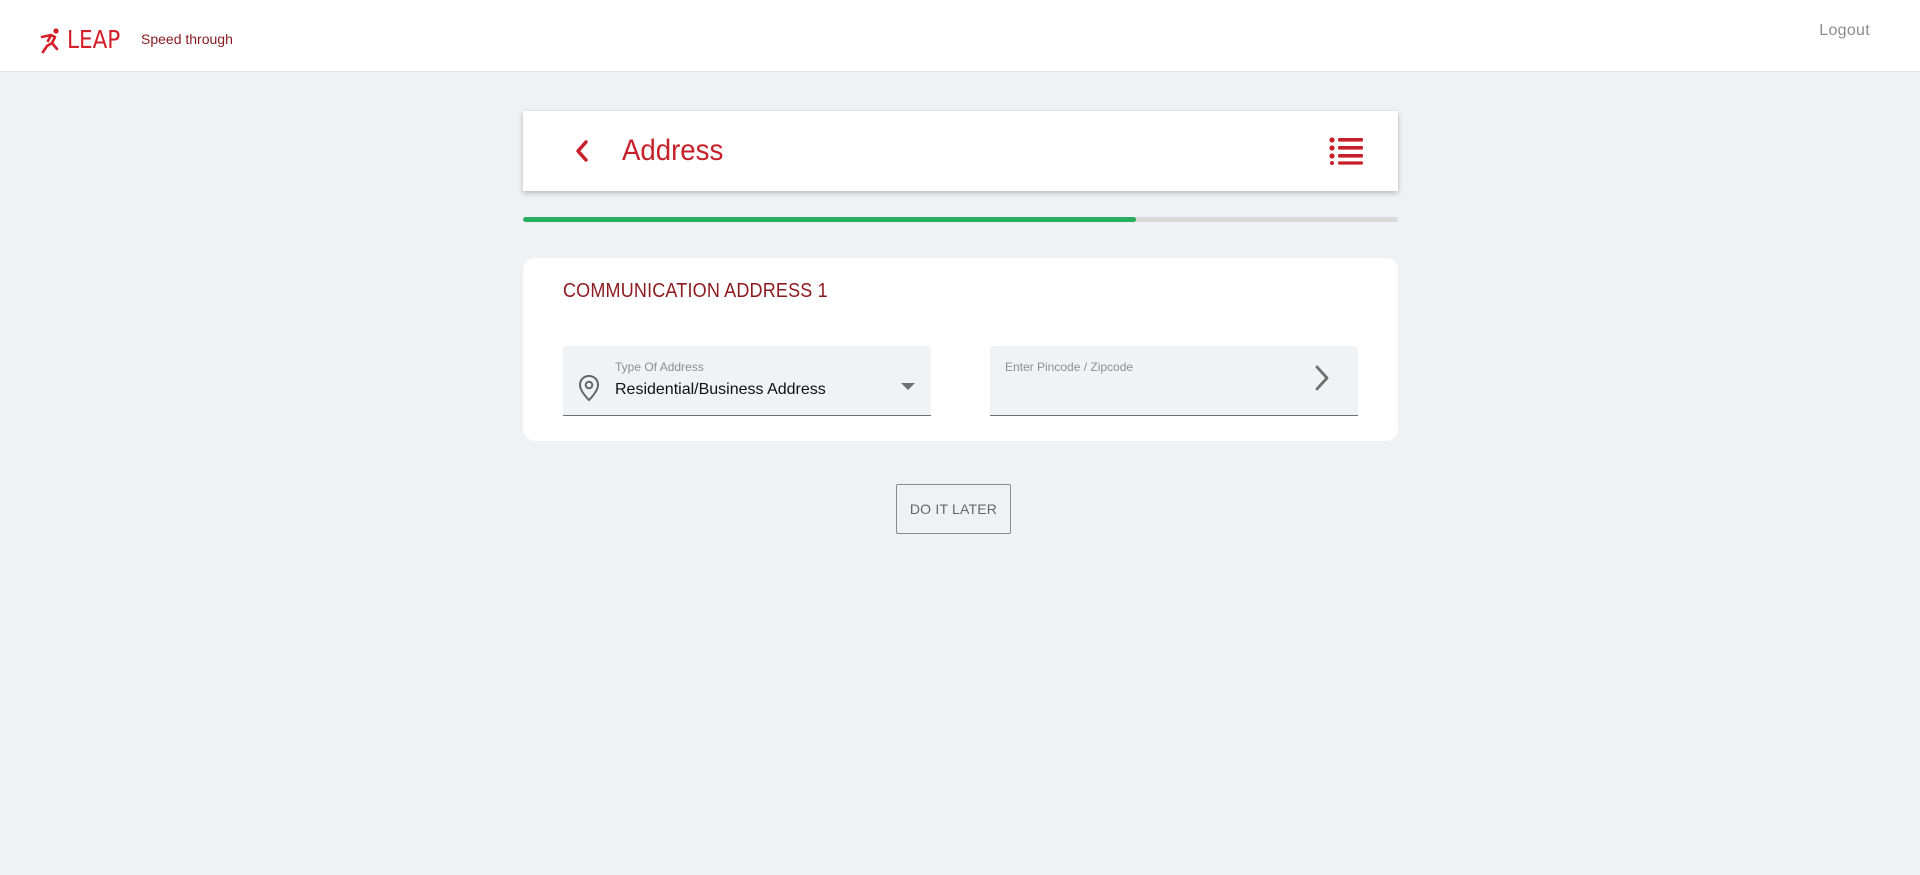 Image resolution: width=1920 pixels, height=875 pixels. I want to click on pincode-next-button, so click(1322, 378).